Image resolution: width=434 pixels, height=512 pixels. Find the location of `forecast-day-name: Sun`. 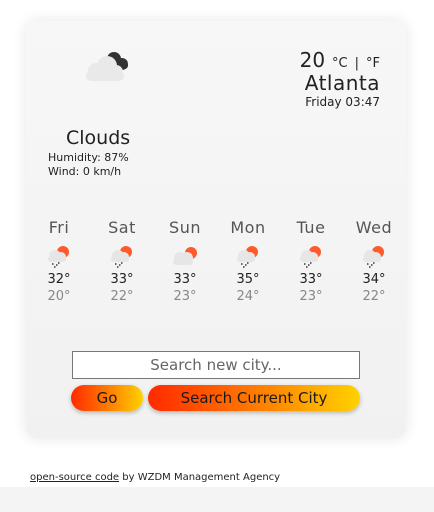

forecast-day-name: Sun is located at coordinates (185, 227).